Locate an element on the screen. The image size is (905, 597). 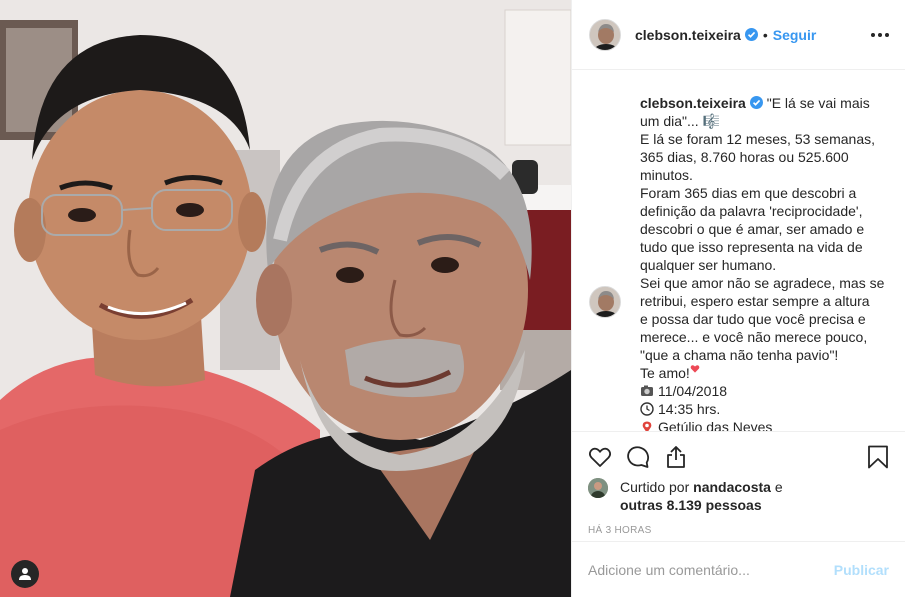
pin-emoji-icon is located at coordinates (647, 426).